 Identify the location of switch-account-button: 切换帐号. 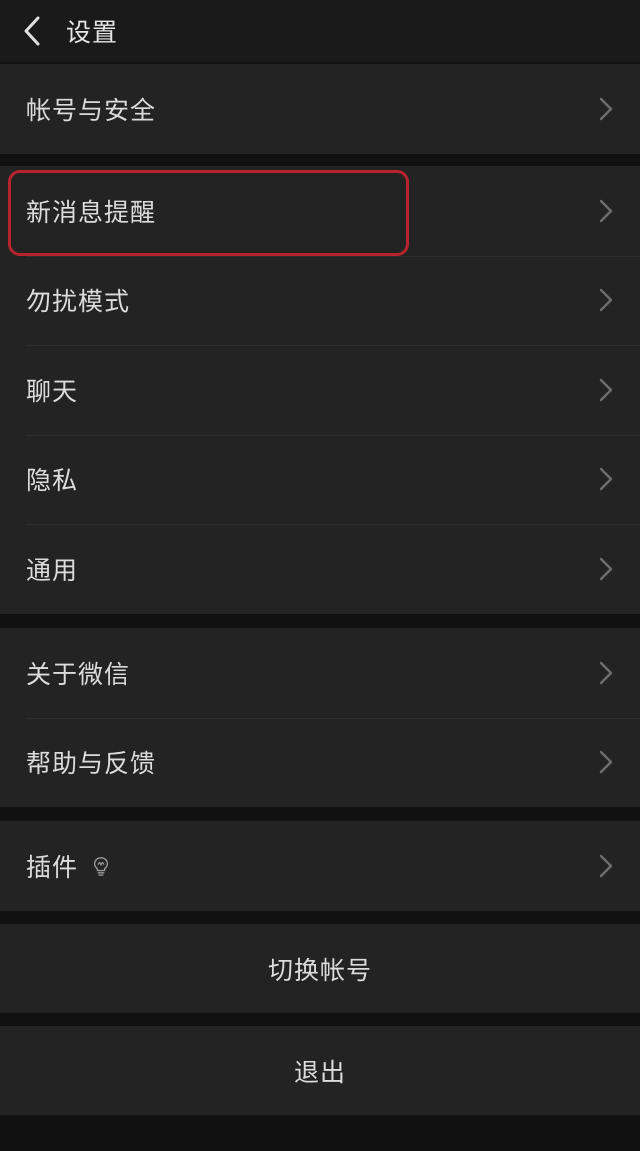
(320, 968).